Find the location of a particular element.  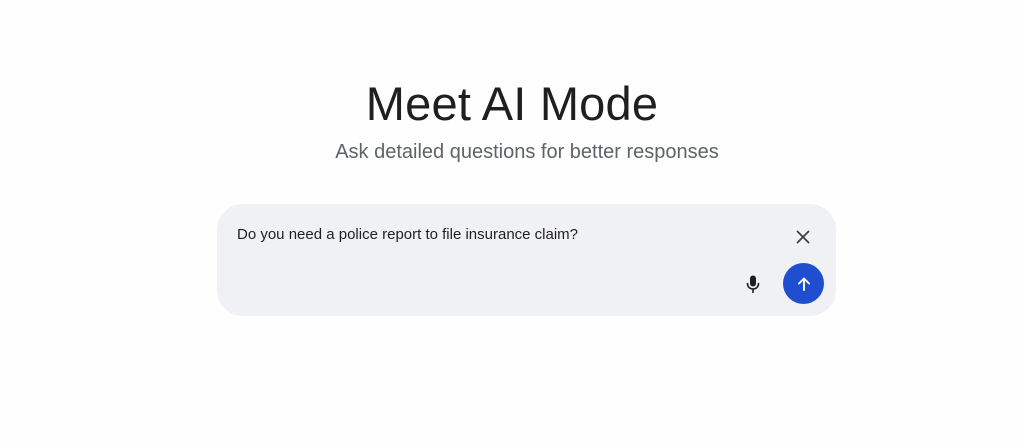

send-button is located at coordinates (803, 283).